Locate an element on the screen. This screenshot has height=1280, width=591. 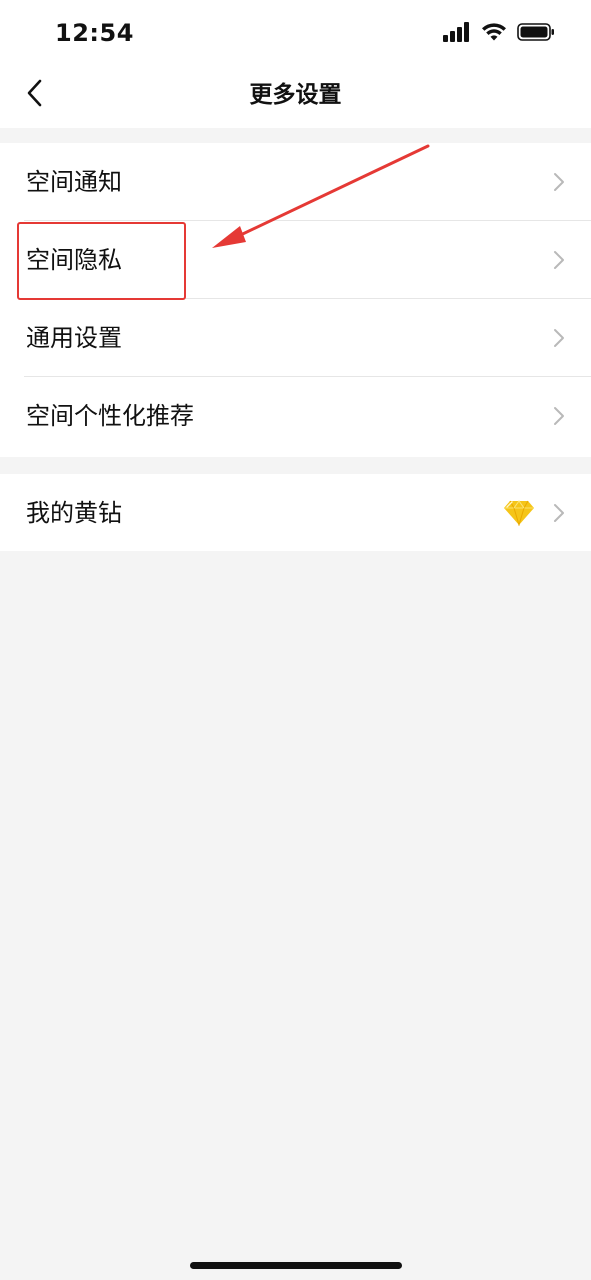
status-time: 12:54 is located at coordinates (94, 33).